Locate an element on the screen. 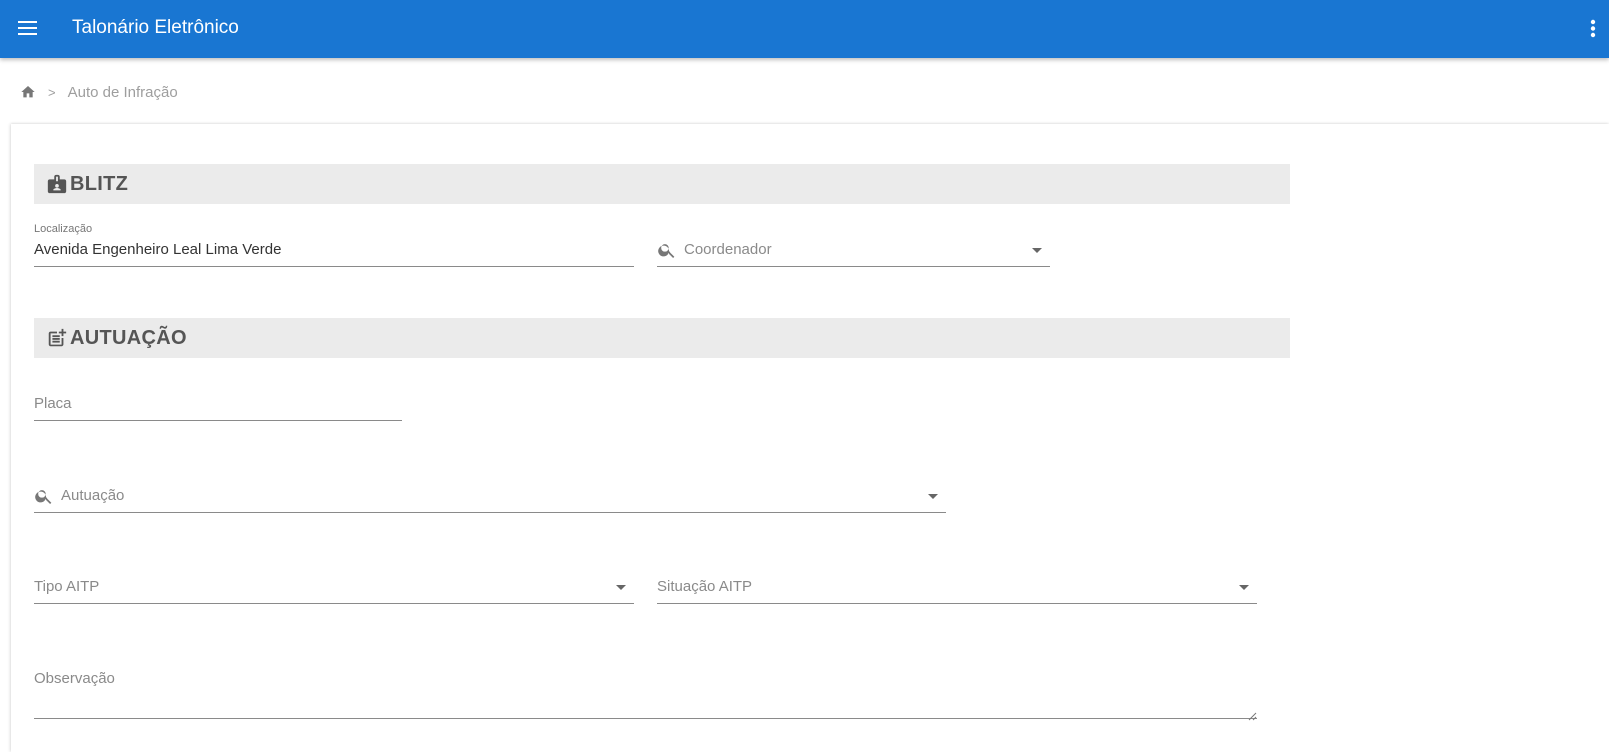  autuacao-select: Autuação is located at coordinates (490, 500).